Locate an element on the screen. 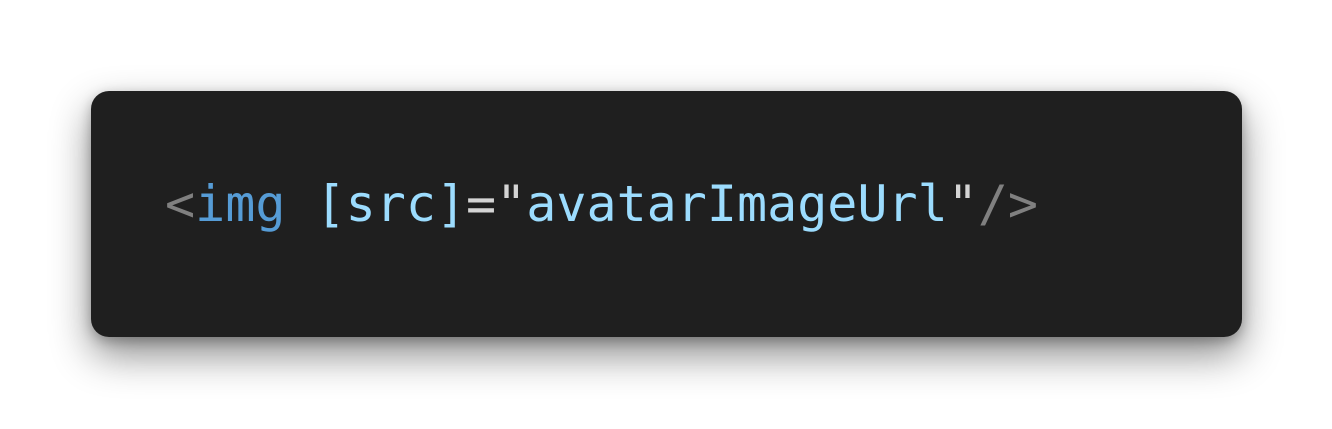 The image size is (1332, 429). quote-close: " is located at coordinates (962, 204).